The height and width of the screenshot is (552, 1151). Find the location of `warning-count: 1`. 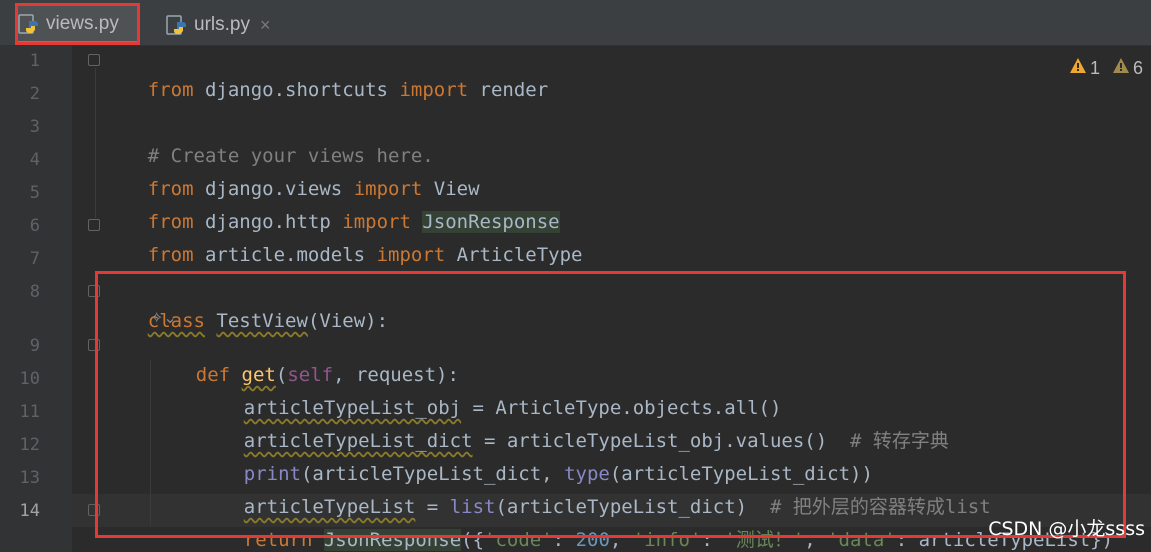

warning-count: 1 is located at coordinates (1094, 67).